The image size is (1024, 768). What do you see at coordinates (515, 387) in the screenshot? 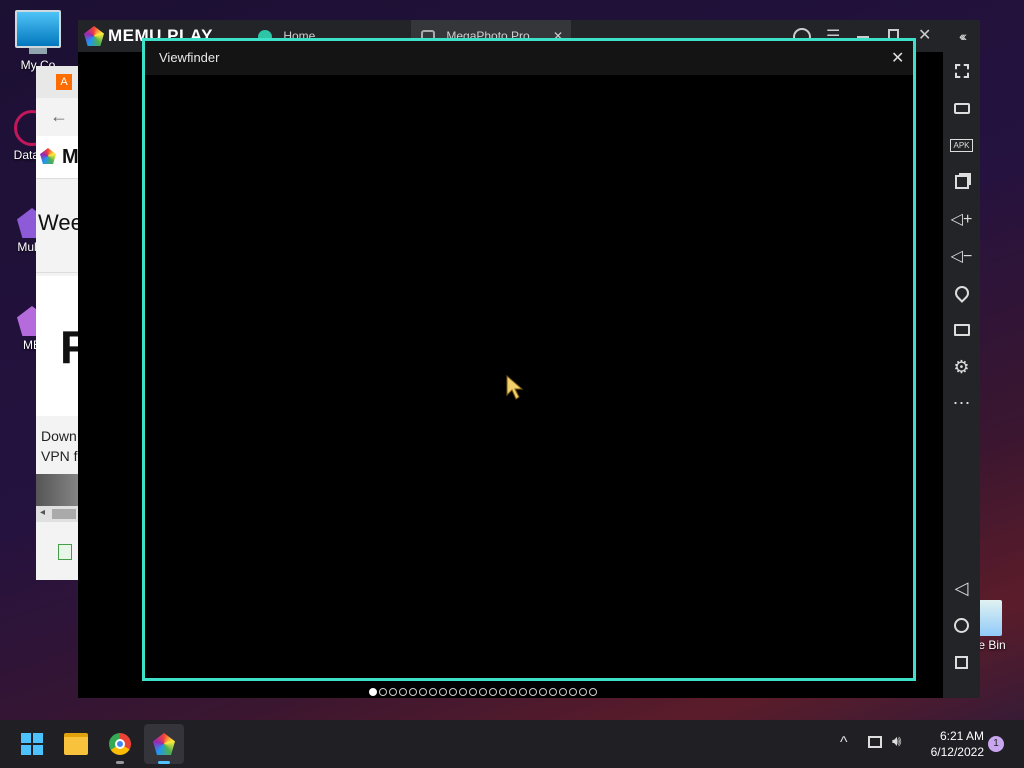
I see `mouse-cursor-icon` at bounding box center [515, 387].